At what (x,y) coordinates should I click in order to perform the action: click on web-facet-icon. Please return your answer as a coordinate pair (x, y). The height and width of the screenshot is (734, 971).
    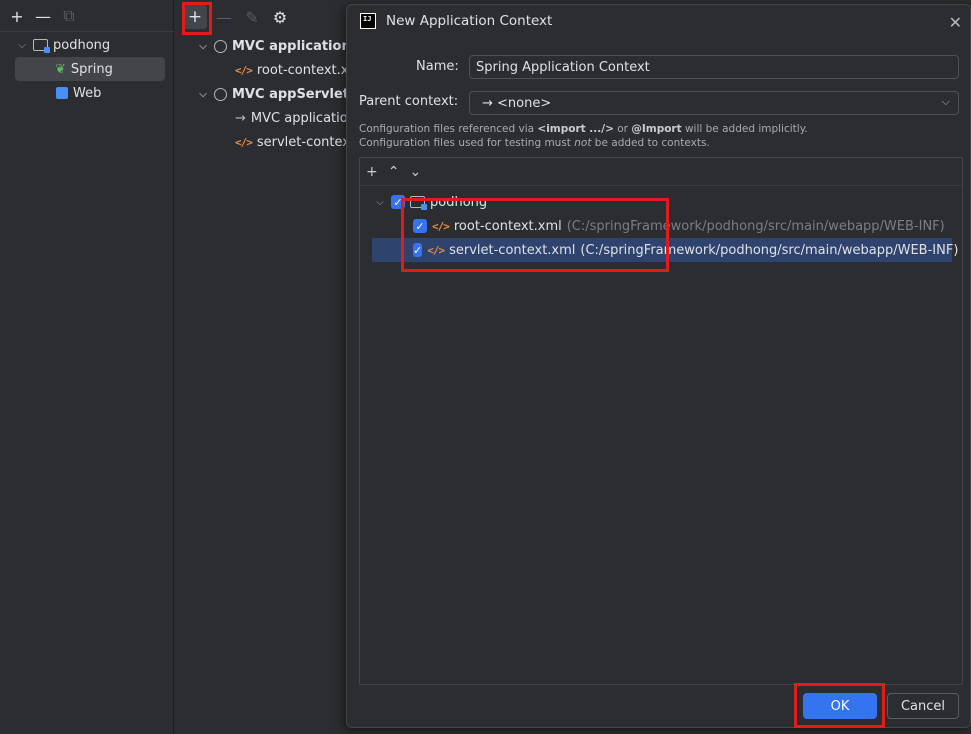
    Looking at the image, I should click on (62, 93).